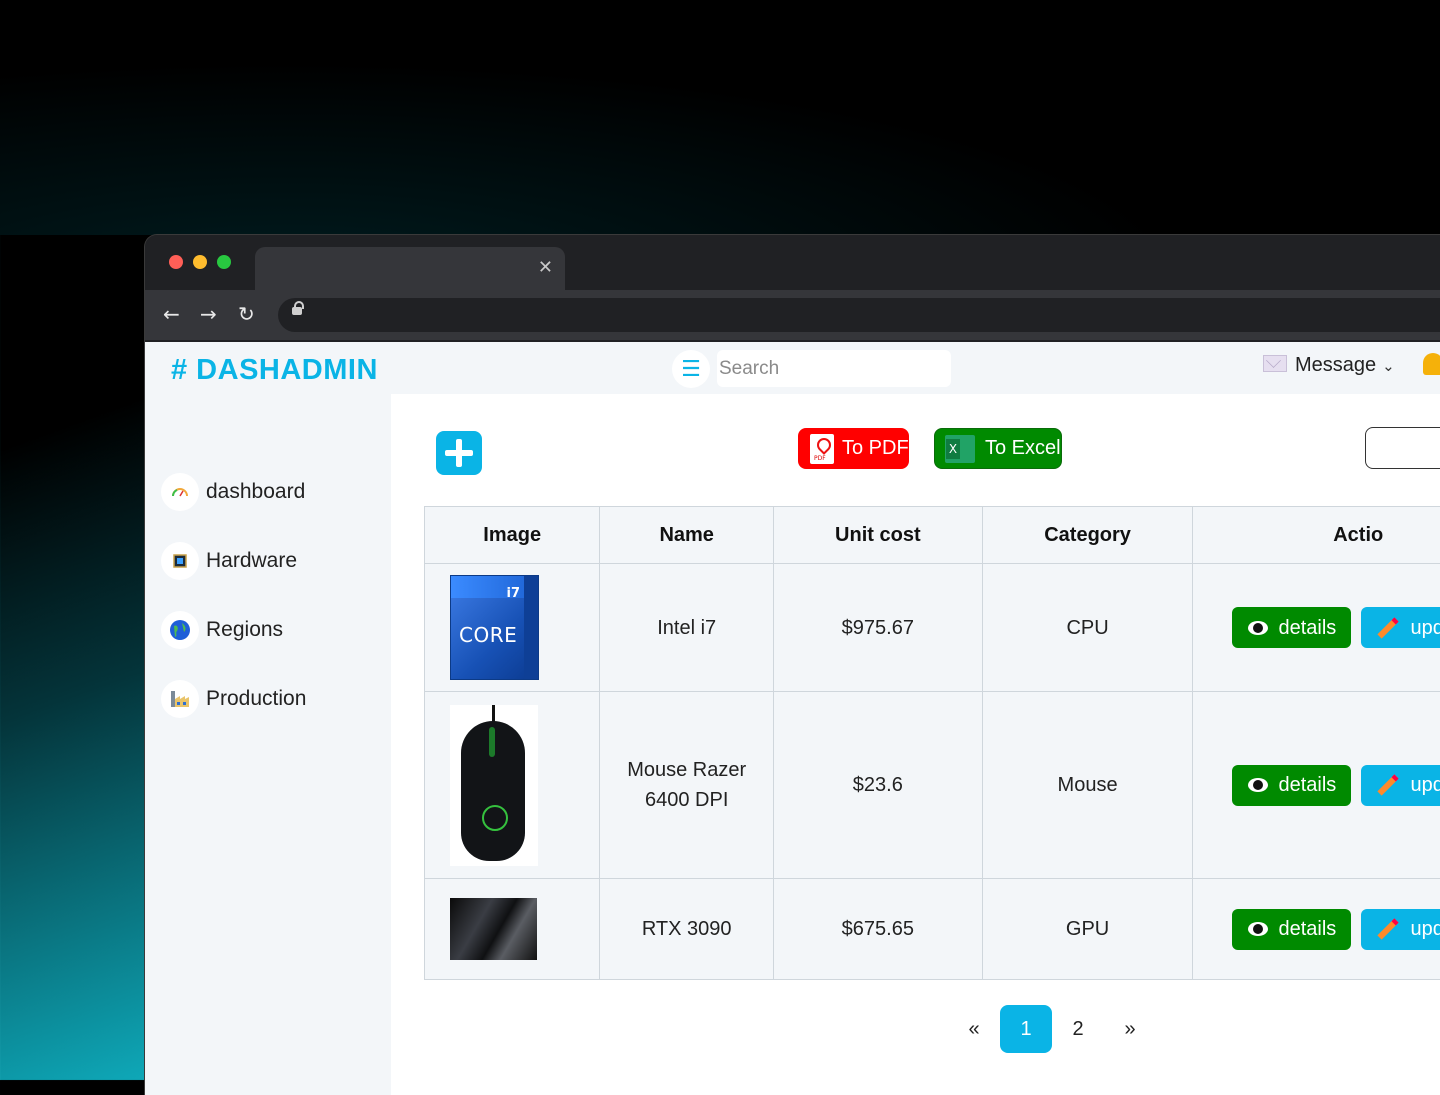 The width and height of the screenshot is (1440, 1095). Describe the element at coordinates (792, 262) in the screenshot. I see `browser-tab-bar: ✕` at that location.